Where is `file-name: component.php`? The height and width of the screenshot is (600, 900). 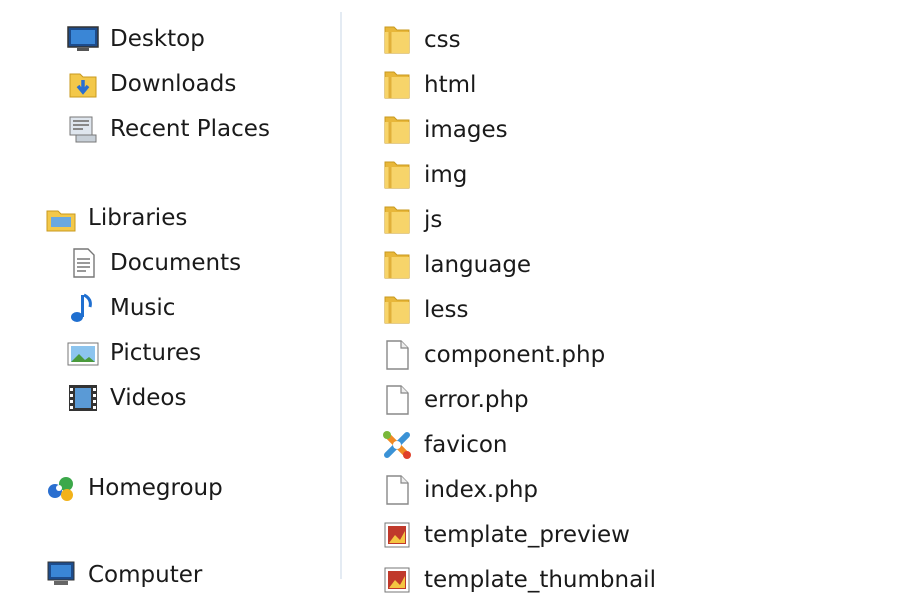
file-name: component.php is located at coordinates (515, 355).